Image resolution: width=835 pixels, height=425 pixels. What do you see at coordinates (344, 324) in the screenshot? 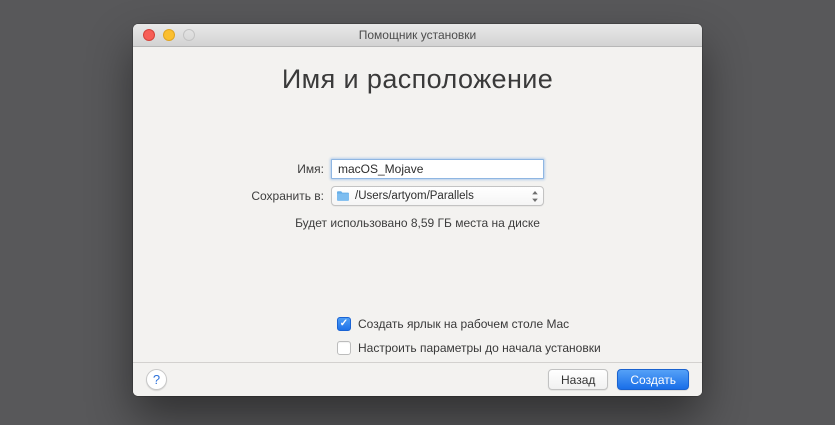
I see `checkbox-checked-icon: ✓` at bounding box center [344, 324].